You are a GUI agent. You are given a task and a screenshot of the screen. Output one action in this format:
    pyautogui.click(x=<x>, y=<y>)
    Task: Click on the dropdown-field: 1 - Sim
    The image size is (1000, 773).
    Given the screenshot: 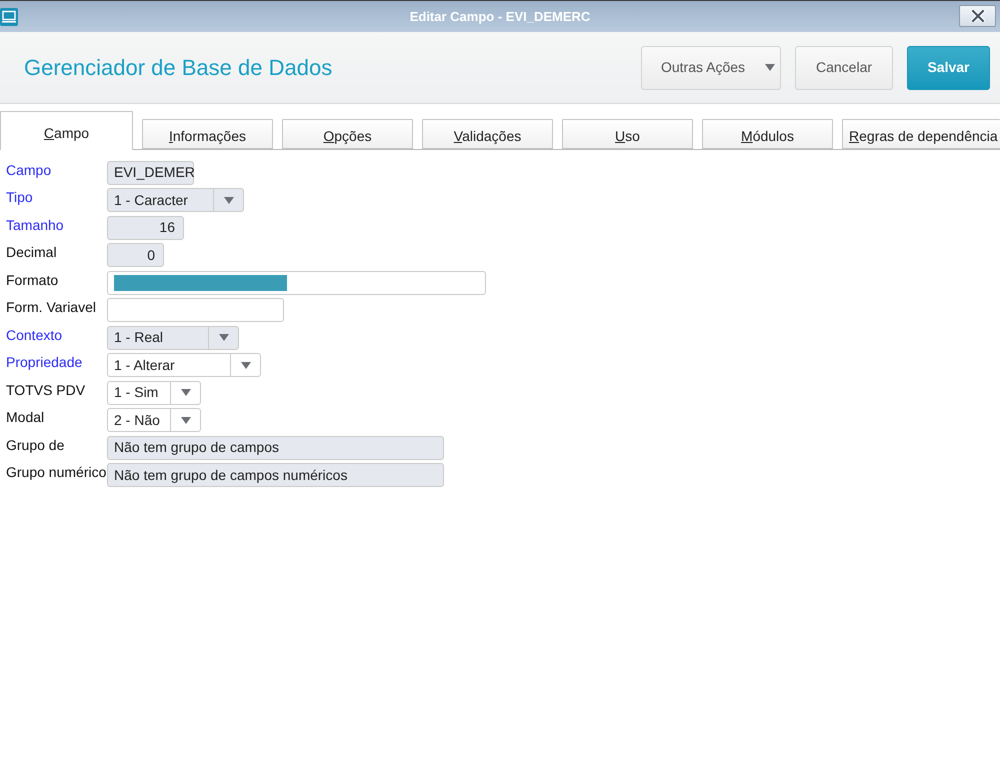 What is the action you would take?
    pyautogui.click(x=154, y=392)
    